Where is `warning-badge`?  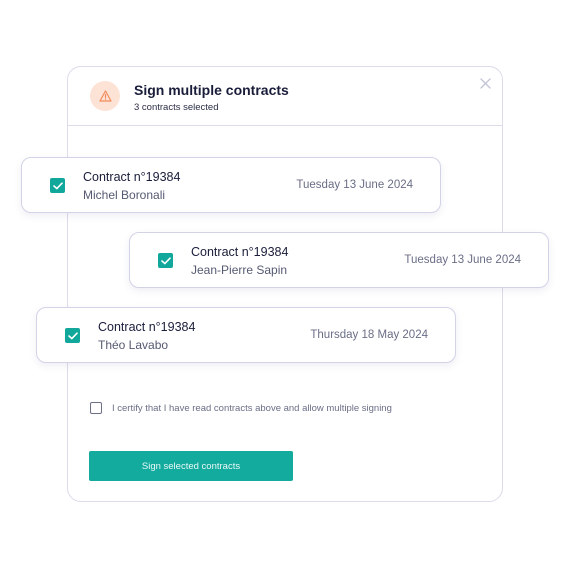
warning-badge is located at coordinates (105, 96).